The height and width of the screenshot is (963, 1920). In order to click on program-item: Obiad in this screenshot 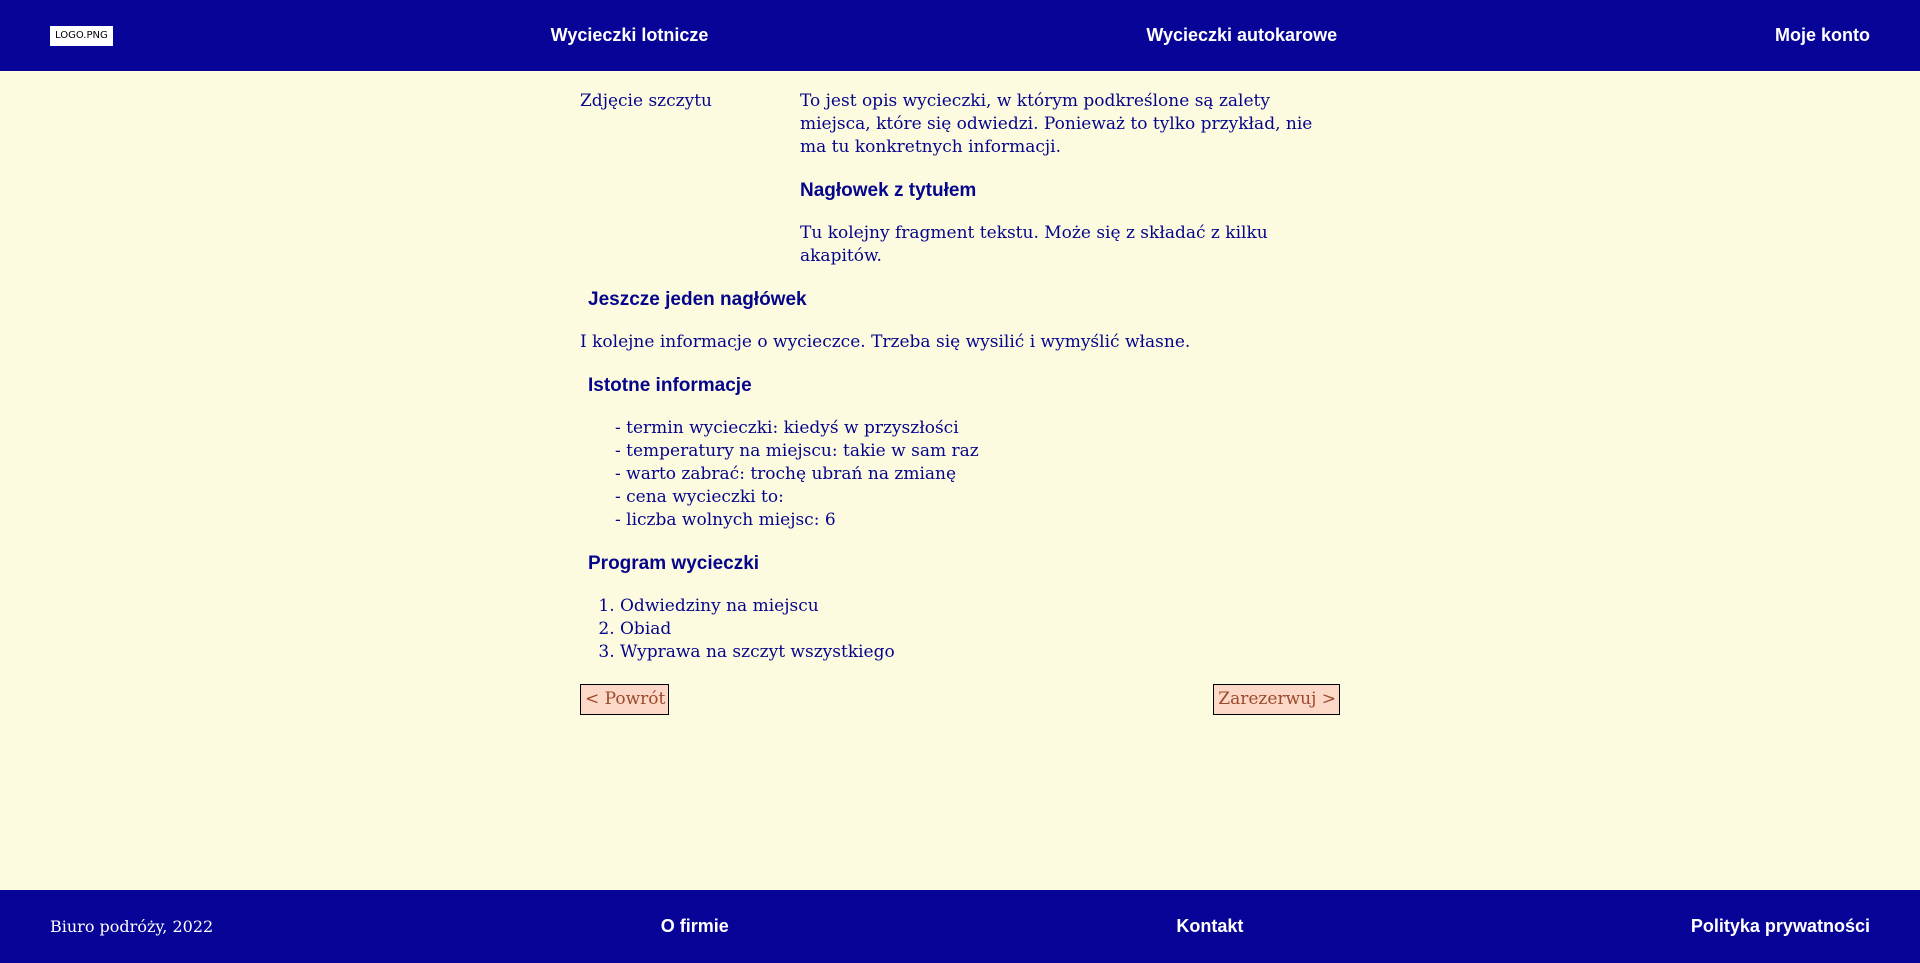, I will do `click(980, 629)`.